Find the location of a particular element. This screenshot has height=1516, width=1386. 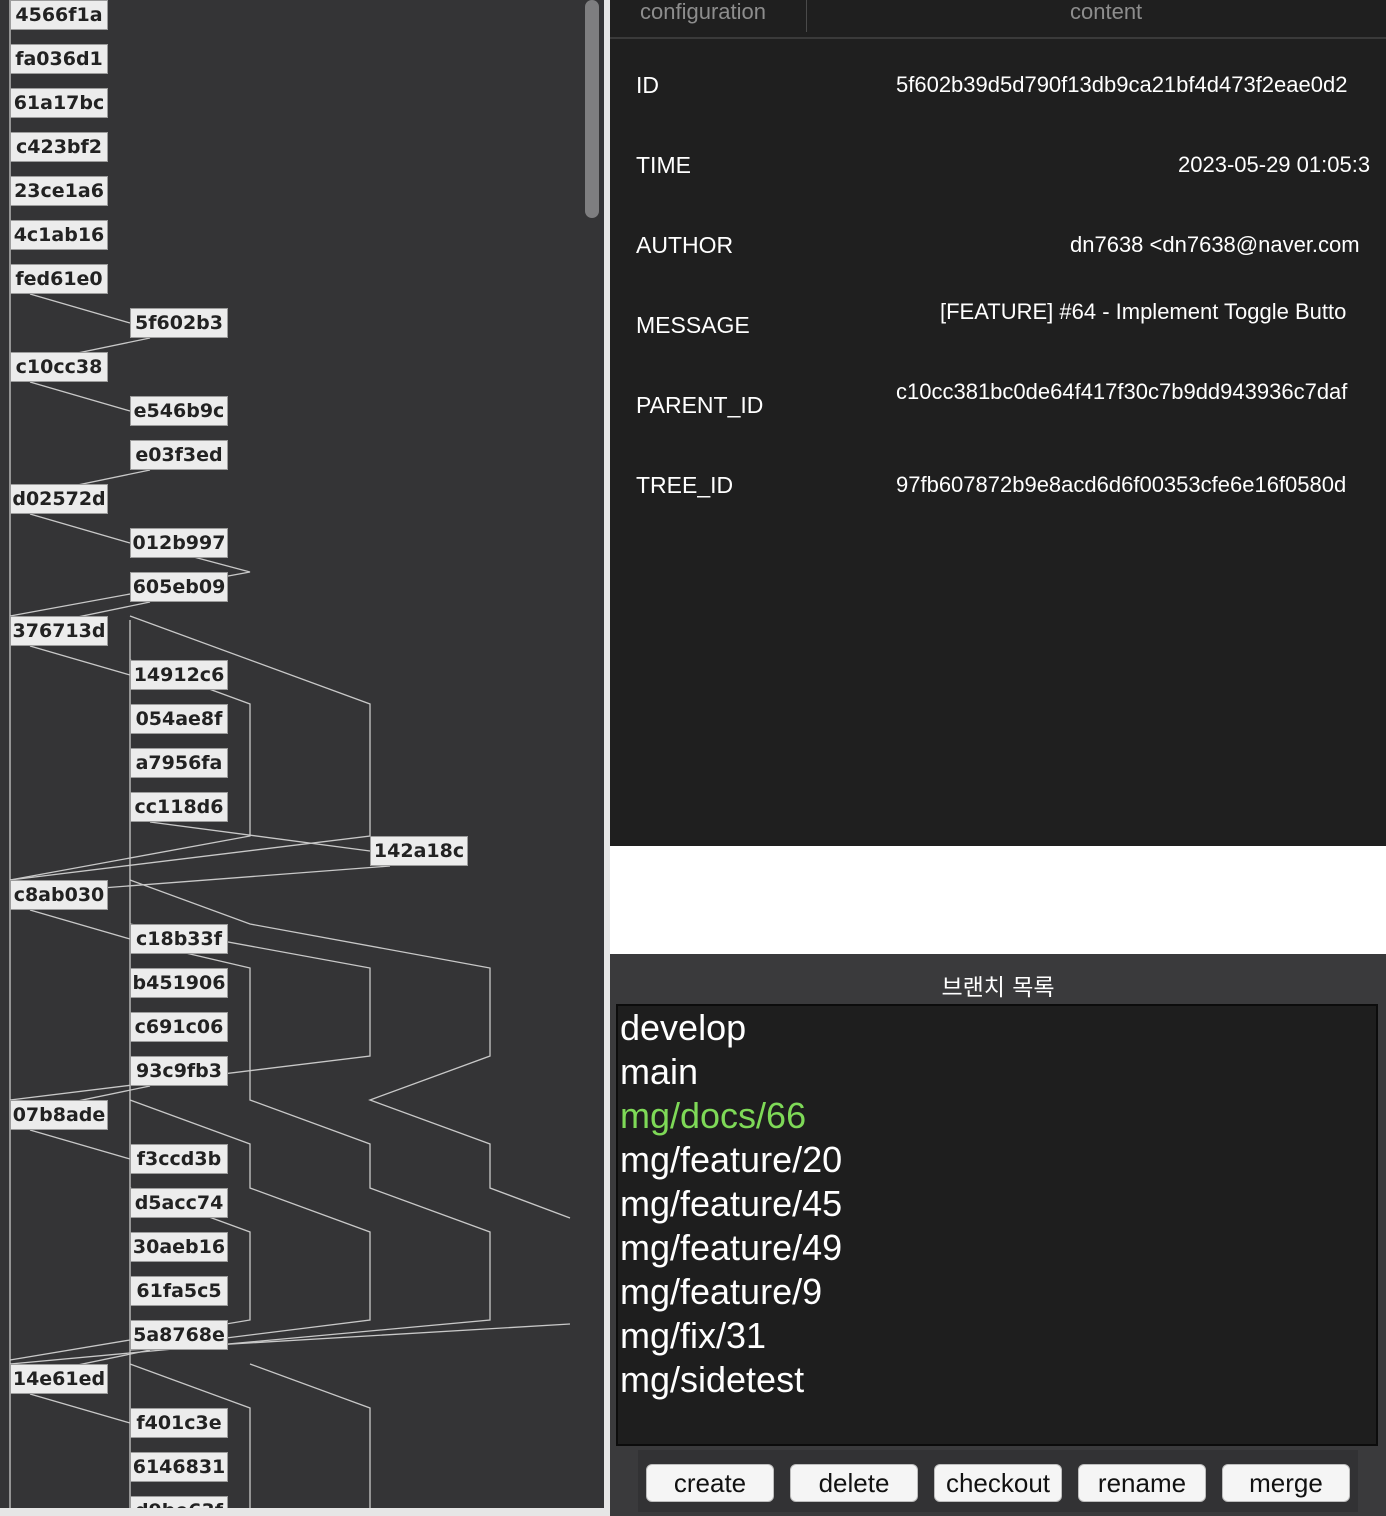

commit-node: fa036d1 is located at coordinates (59, 59).